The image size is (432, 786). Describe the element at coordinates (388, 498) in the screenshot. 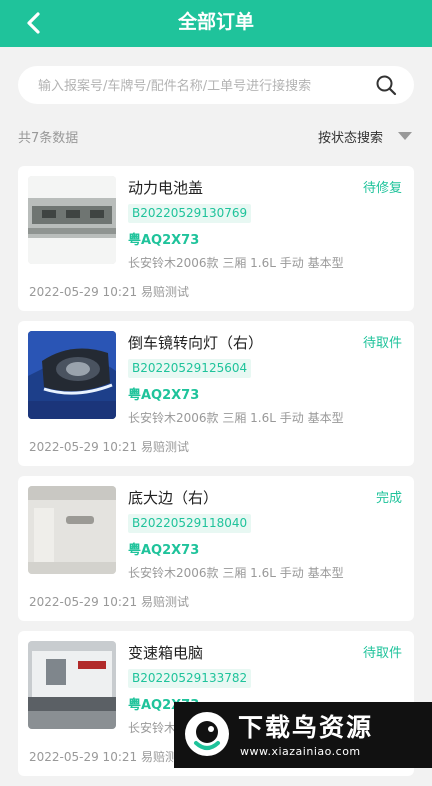

I see `status-badge: 完成` at that location.